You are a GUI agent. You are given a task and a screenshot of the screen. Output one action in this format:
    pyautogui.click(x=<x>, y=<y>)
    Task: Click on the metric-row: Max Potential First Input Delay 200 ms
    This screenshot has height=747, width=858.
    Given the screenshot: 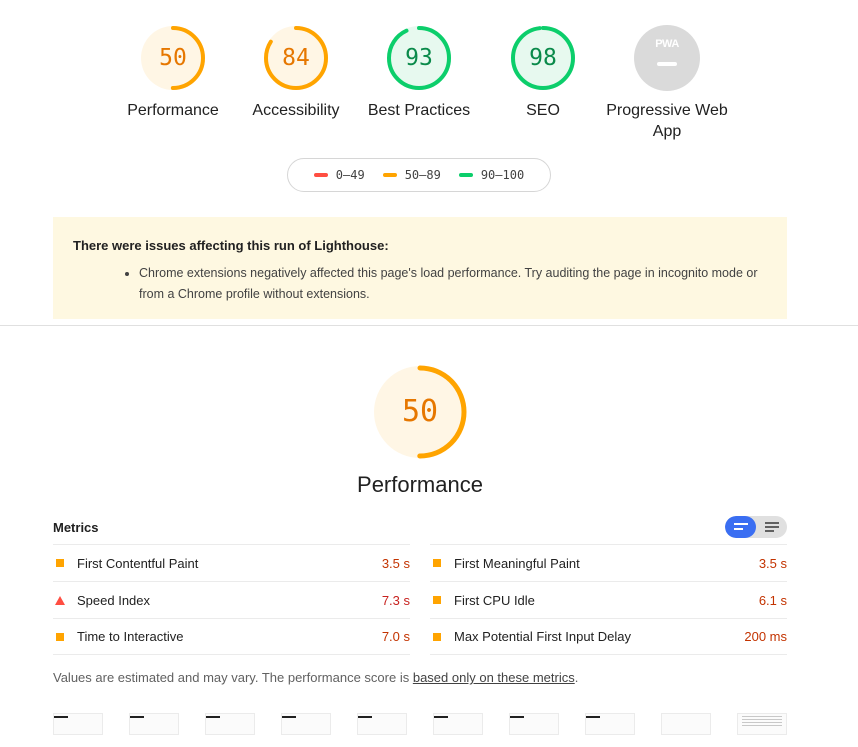 What is the action you would take?
    pyautogui.click(x=608, y=636)
    